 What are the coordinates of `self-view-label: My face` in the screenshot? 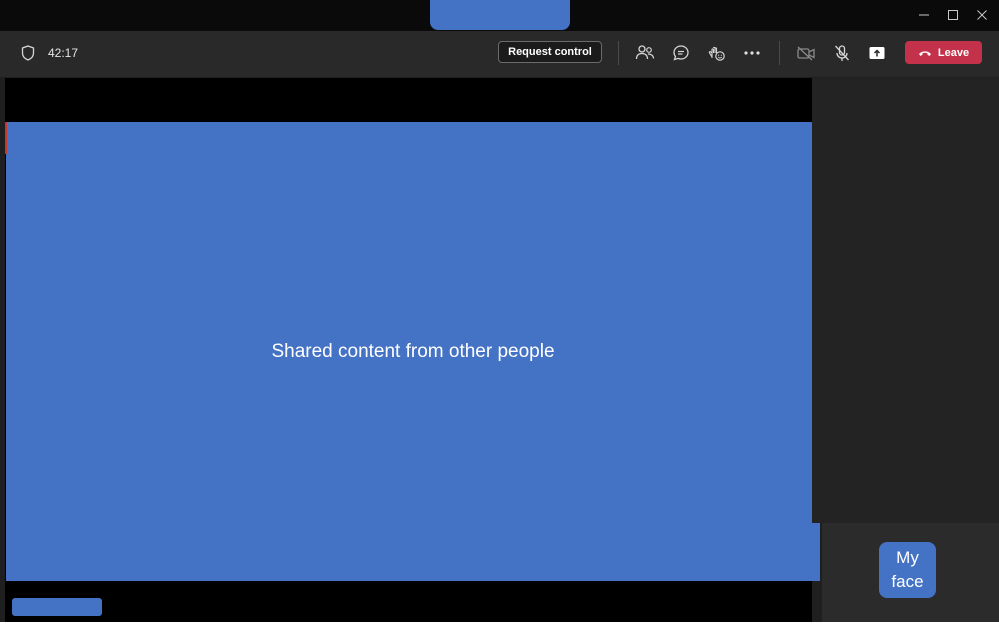 It's located at (907, 569).